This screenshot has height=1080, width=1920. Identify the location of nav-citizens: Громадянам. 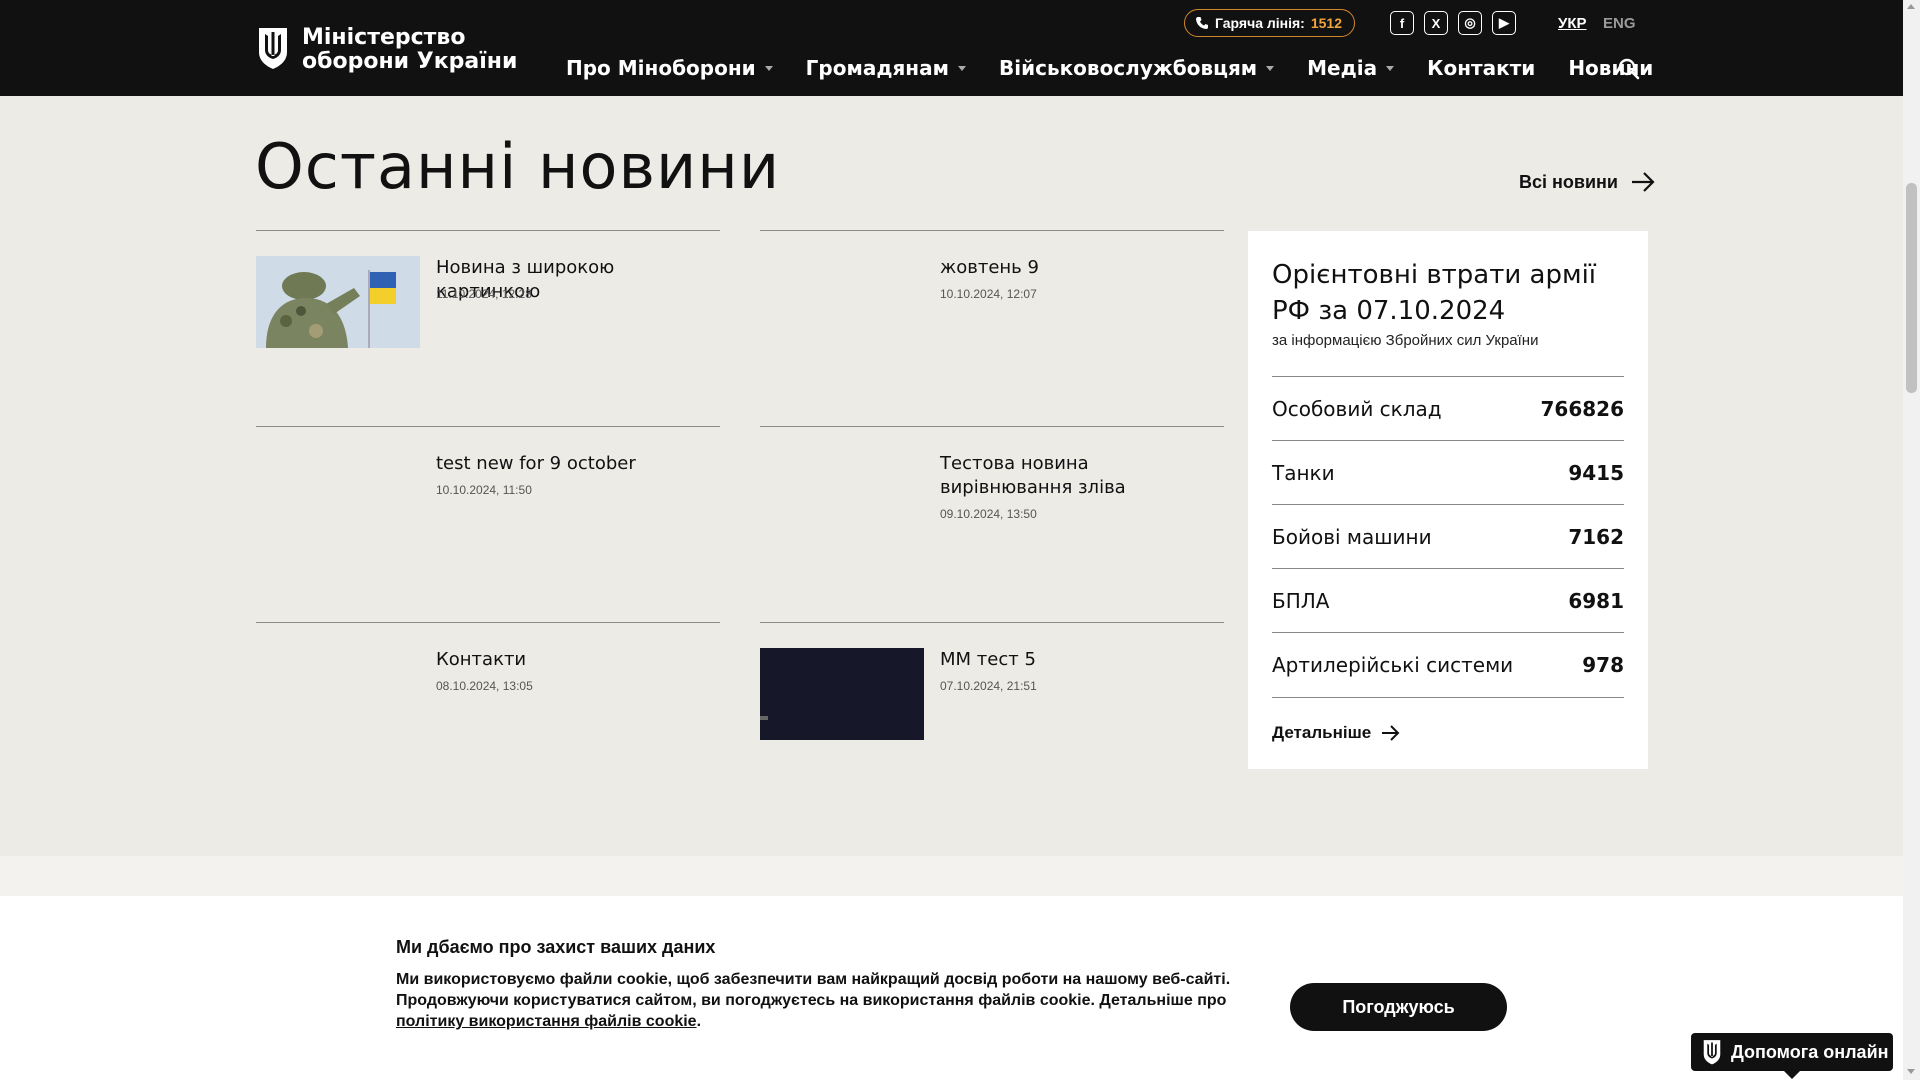
(886, 68).